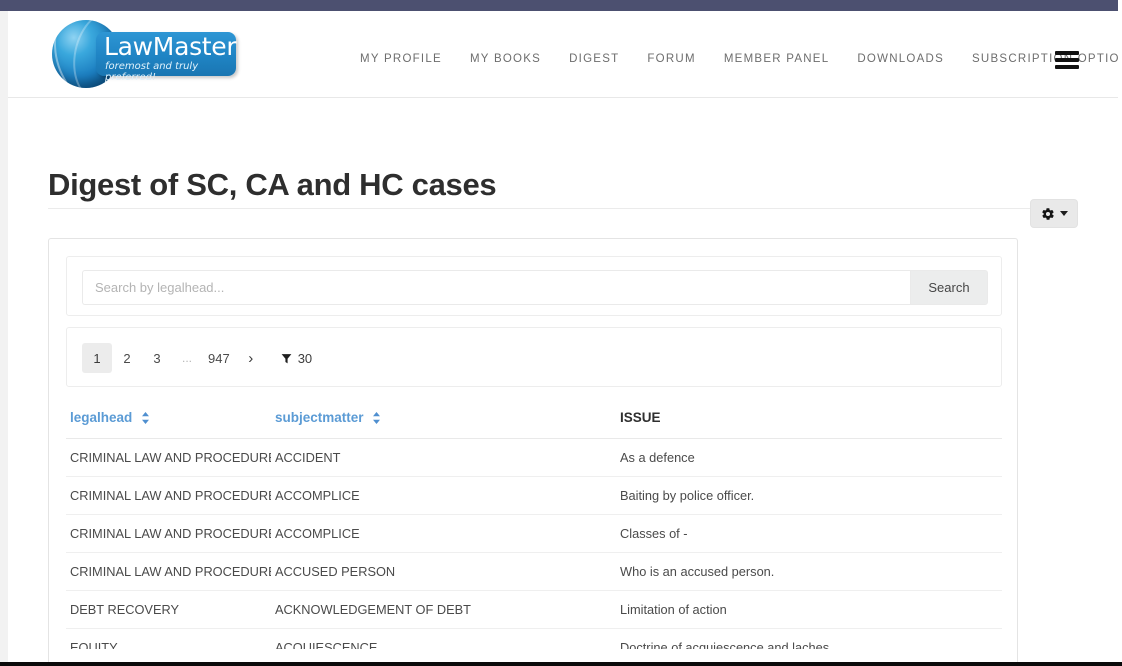 Image resolution: width=1122 pixels, height=666 pixels. I want to click on cell-subjectmatter: ACQUIESCENCE, so click(443, 638).